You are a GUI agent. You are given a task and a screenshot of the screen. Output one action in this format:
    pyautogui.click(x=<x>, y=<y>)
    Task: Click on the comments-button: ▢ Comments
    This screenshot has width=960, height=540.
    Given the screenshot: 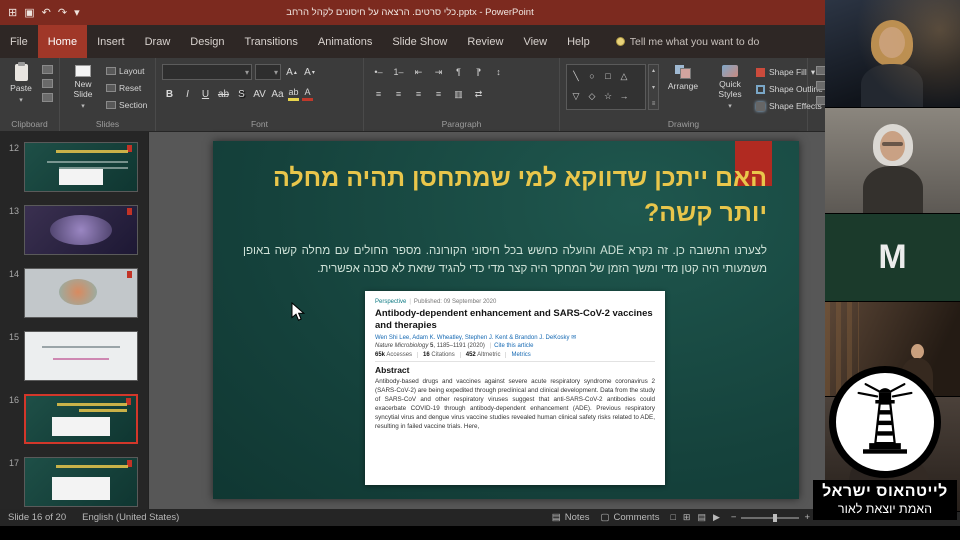 What is the action you would take?
    pyautogui.click(x=630, y=517)
    